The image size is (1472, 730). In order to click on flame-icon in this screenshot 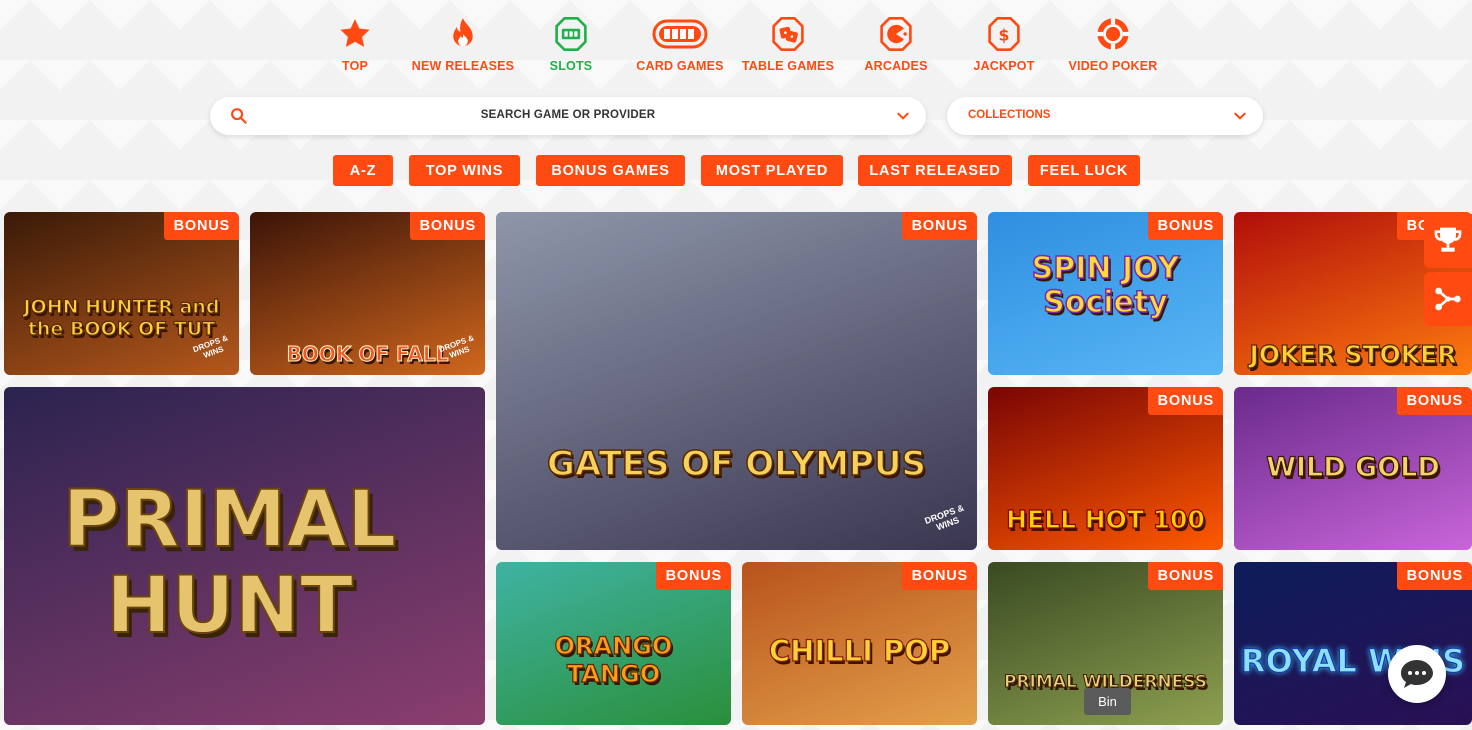, I will do `click(463, 32)`.